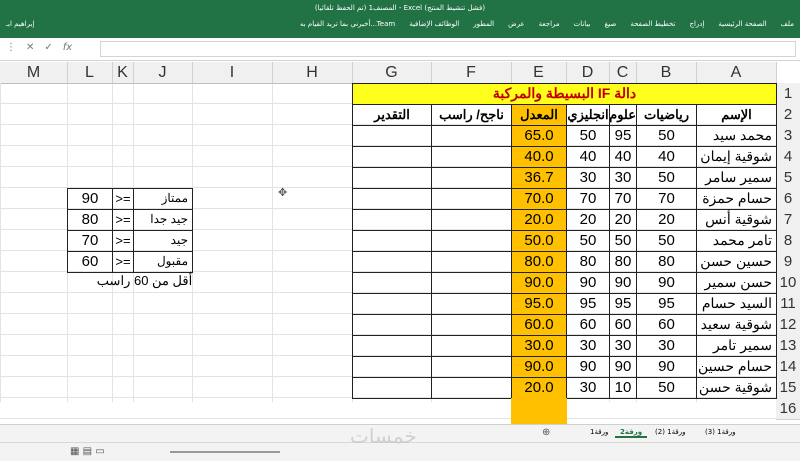  I want to click on math-score: 70, so click(666, 199).